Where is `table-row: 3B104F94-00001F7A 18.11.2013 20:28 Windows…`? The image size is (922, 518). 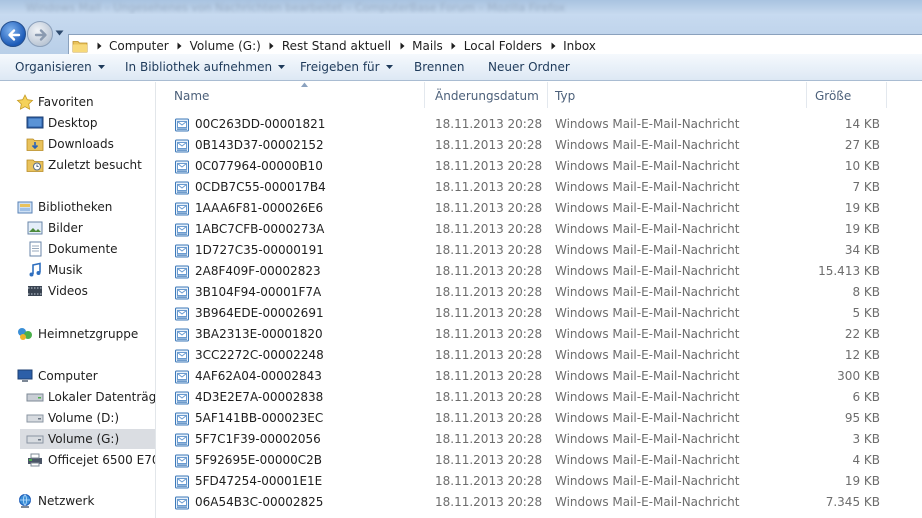
table-row: 3B104F94-00001F7A 18.11.2013 20:28 Windows… is located at coordinates (539, 292).